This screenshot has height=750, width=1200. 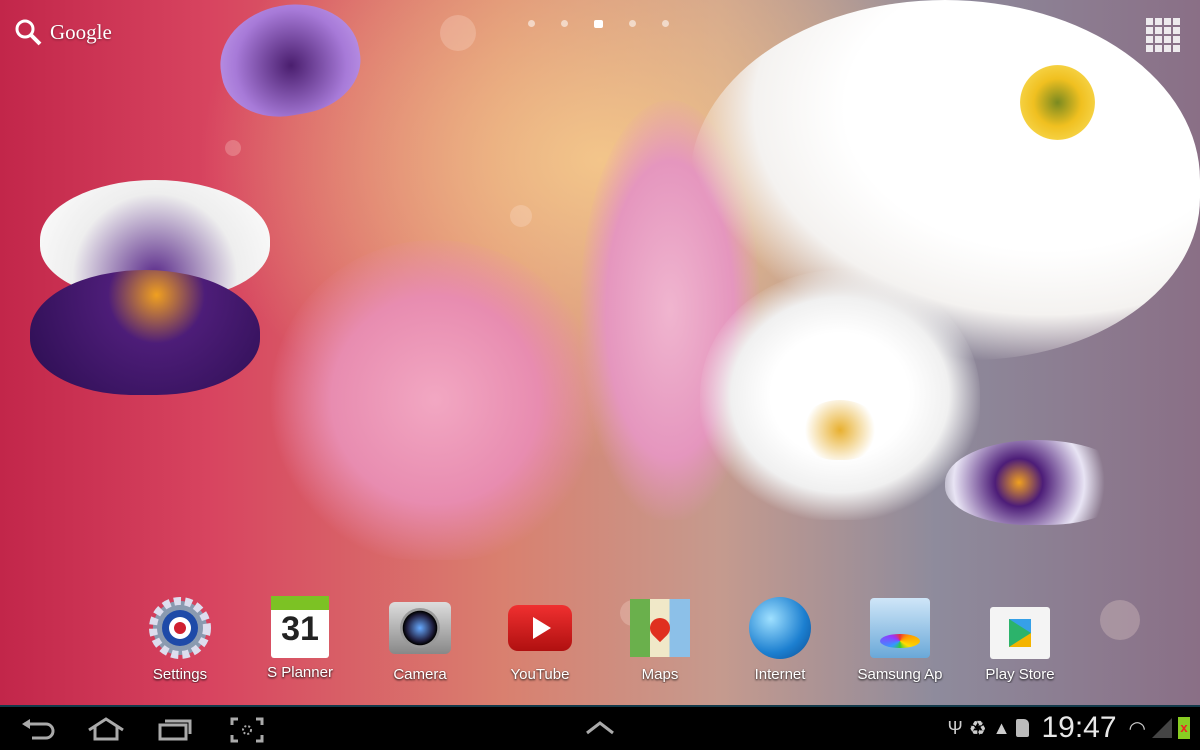 What do you see at coordinates (780, 628) in the screenshot?
I see `globe-icon` at bounding box center [780, 628].